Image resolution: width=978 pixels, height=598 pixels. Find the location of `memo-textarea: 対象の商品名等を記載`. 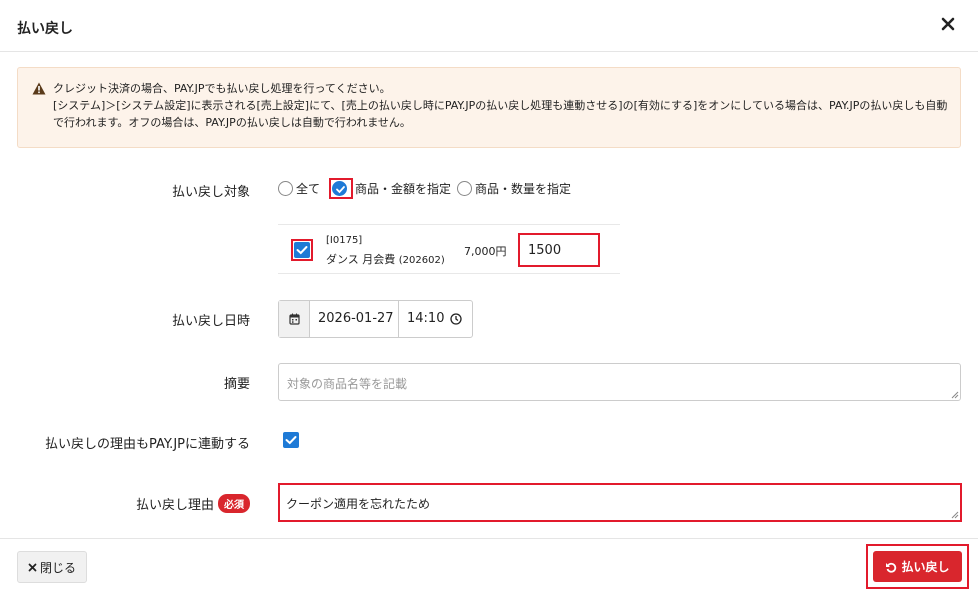

memo-textarea: 対象の商品名等を記載 is located at coordinates (619, 382).